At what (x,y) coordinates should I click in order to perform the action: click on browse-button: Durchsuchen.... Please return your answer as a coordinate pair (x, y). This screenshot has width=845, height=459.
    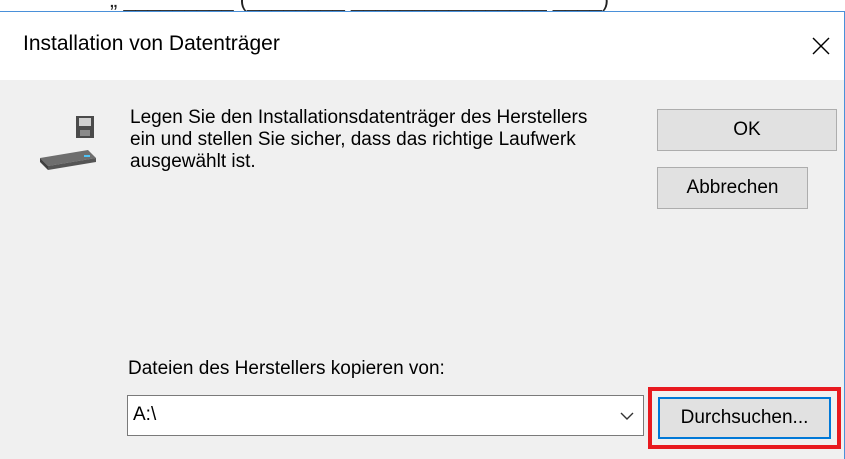
    Looking at the image, I should click on (744, 418).